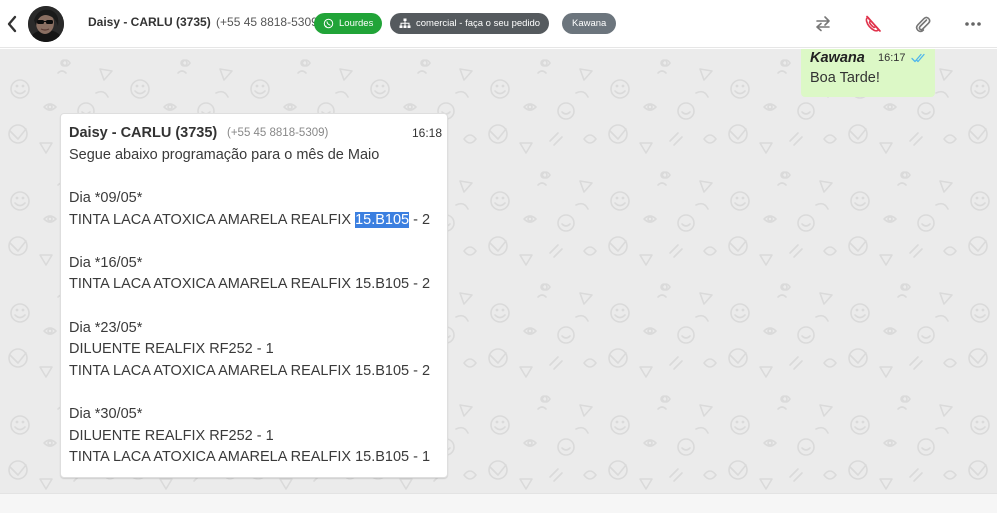 The height and width of the screenshot is (513, 997). I want to click on tag-label: Kawana, so click(589, 23).